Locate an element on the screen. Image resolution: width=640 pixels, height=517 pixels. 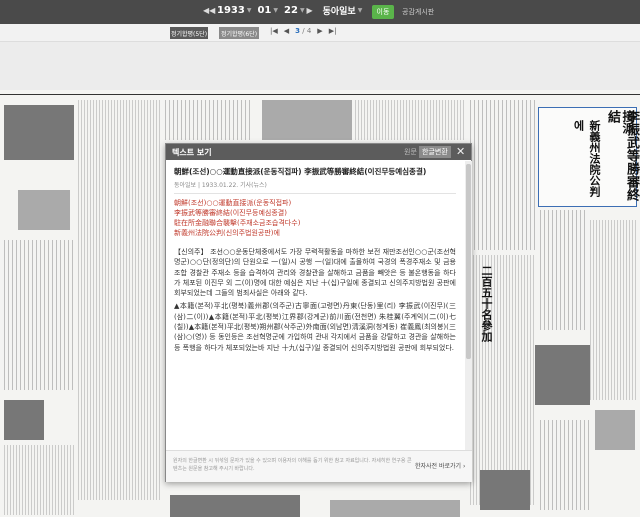
page-border is located at coordinates (320, 94).